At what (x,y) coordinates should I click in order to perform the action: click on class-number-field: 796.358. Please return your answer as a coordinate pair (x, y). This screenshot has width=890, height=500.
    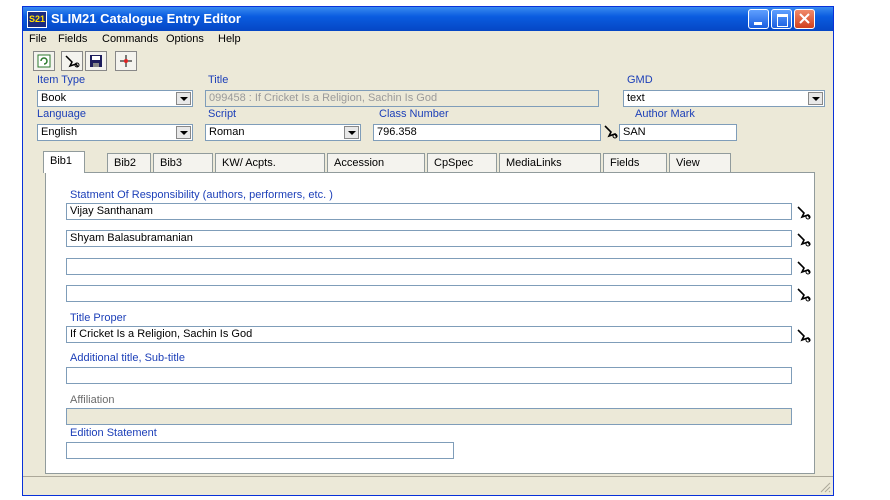
    Looking at the image, I should click on (487, 132).